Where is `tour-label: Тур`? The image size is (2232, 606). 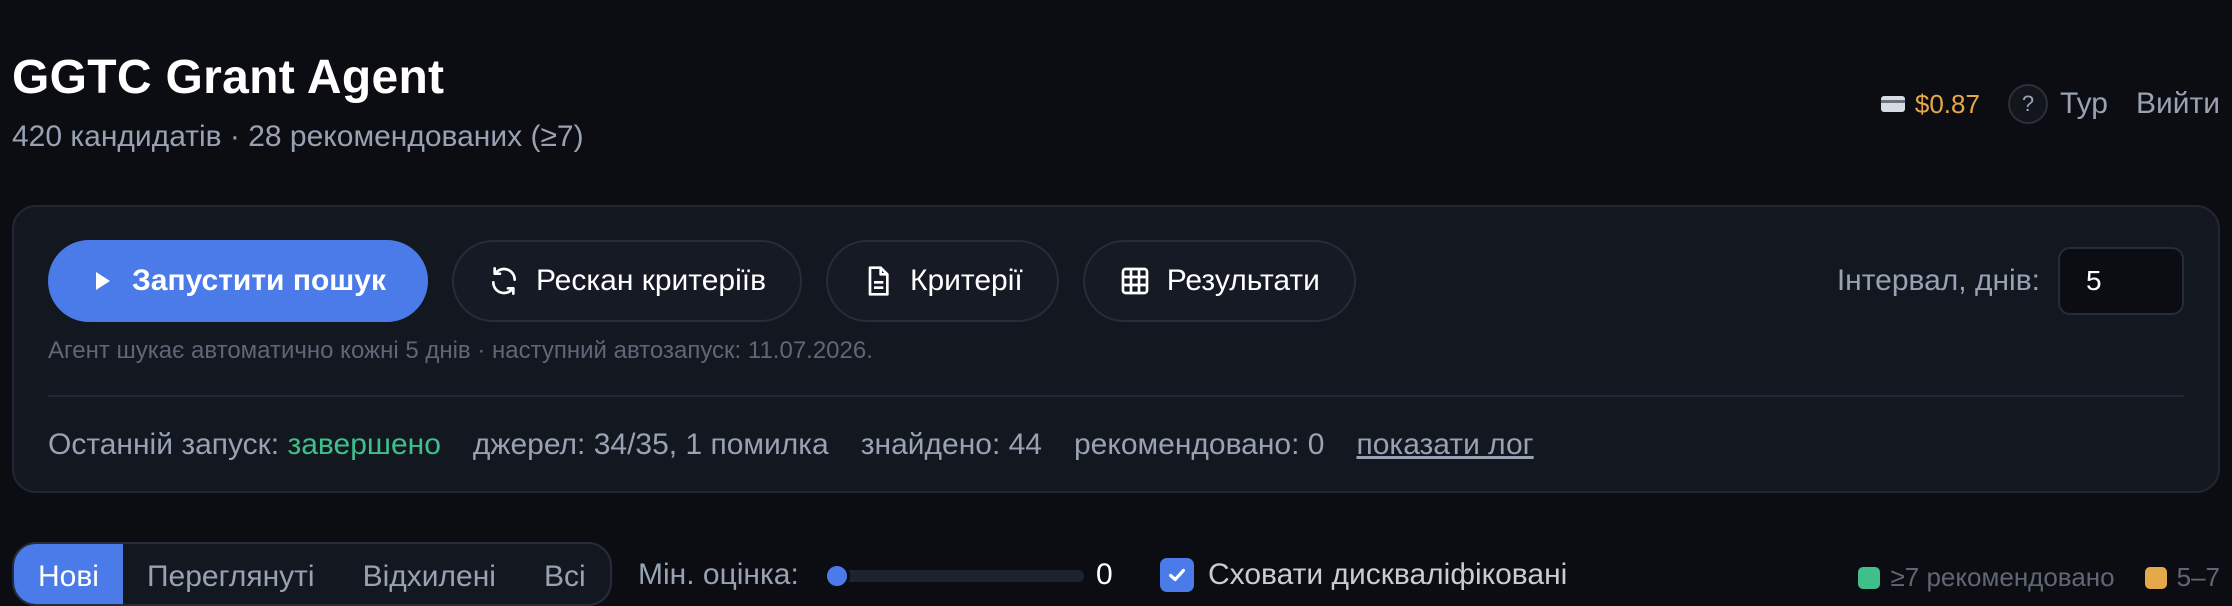 tour-label: Тур is located at coordinates (2083, 103).